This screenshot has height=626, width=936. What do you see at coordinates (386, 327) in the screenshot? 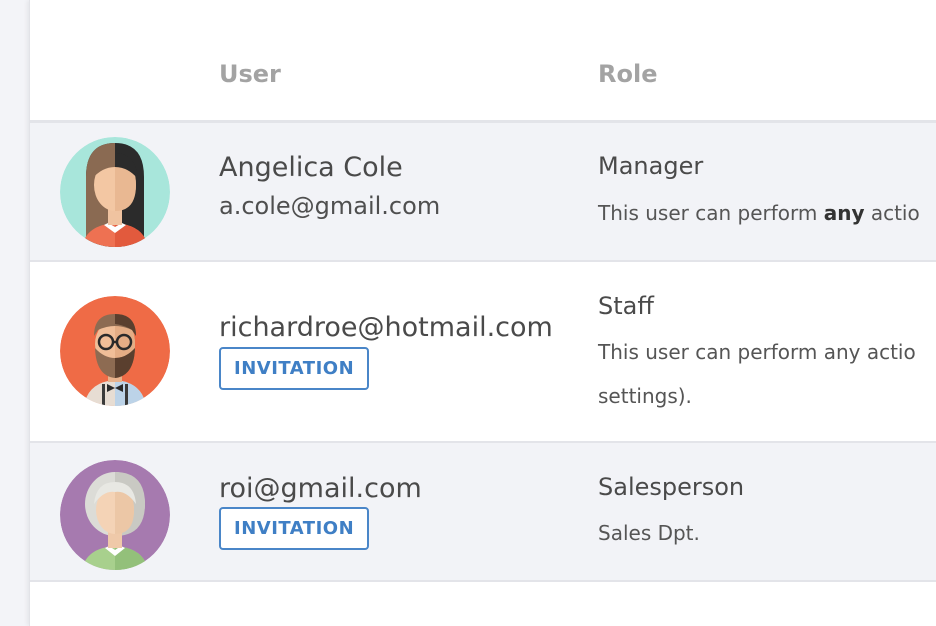
I see `user-email: richardroe@hotmail.com` at bounding box center [386, 327].